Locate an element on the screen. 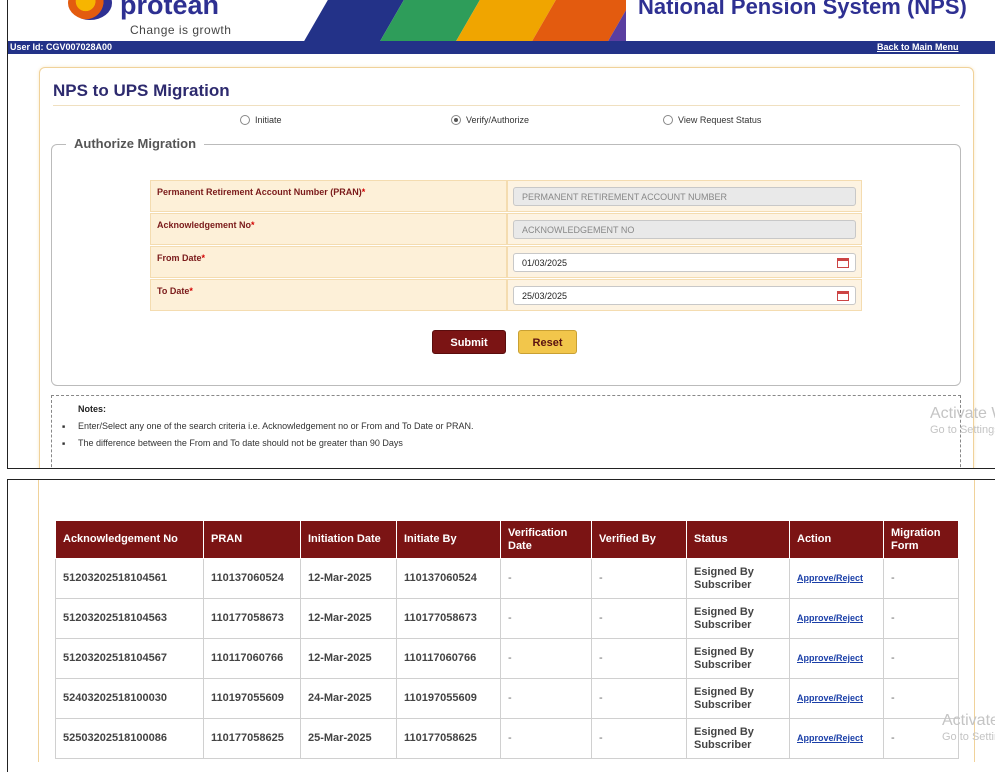  col-acknowledgement-no: Acknowledgement No is located at coordinates (129, 539).